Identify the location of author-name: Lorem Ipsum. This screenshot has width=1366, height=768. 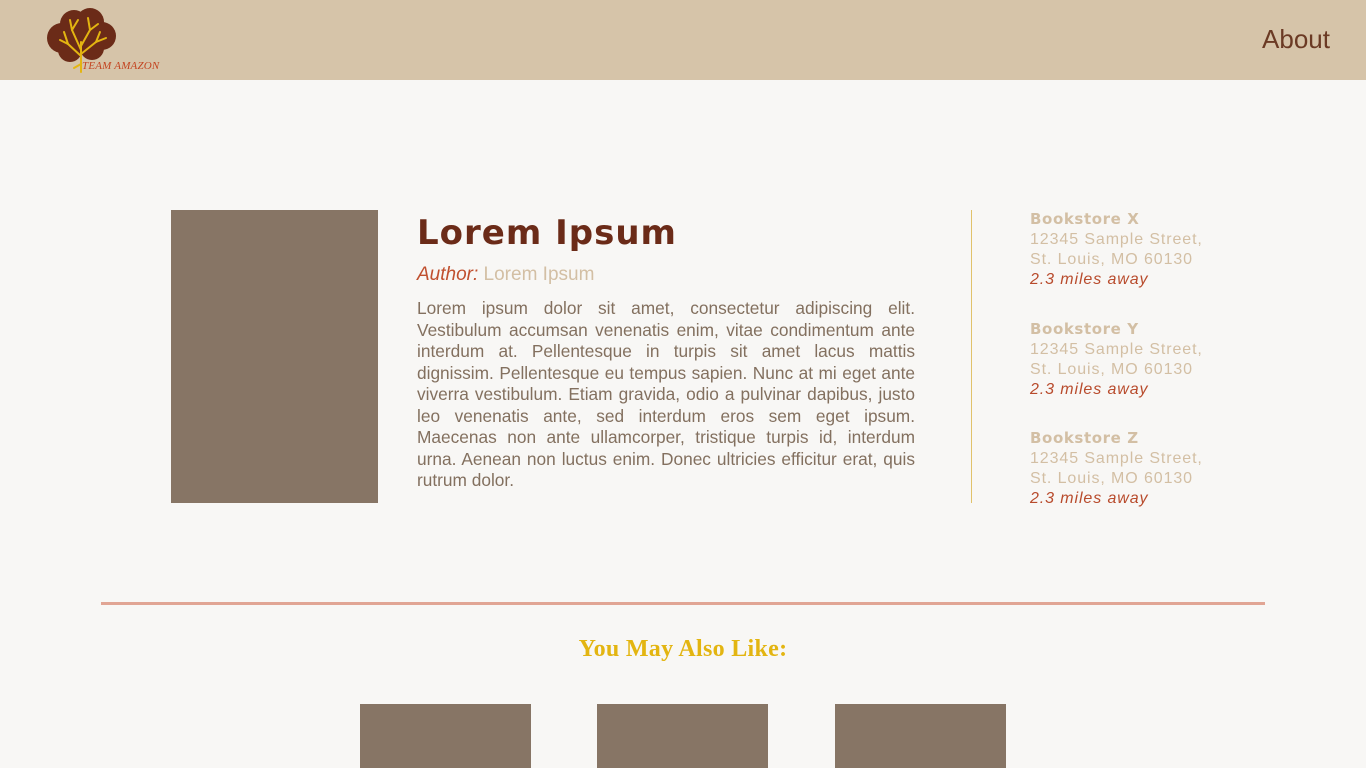
(539, 274).